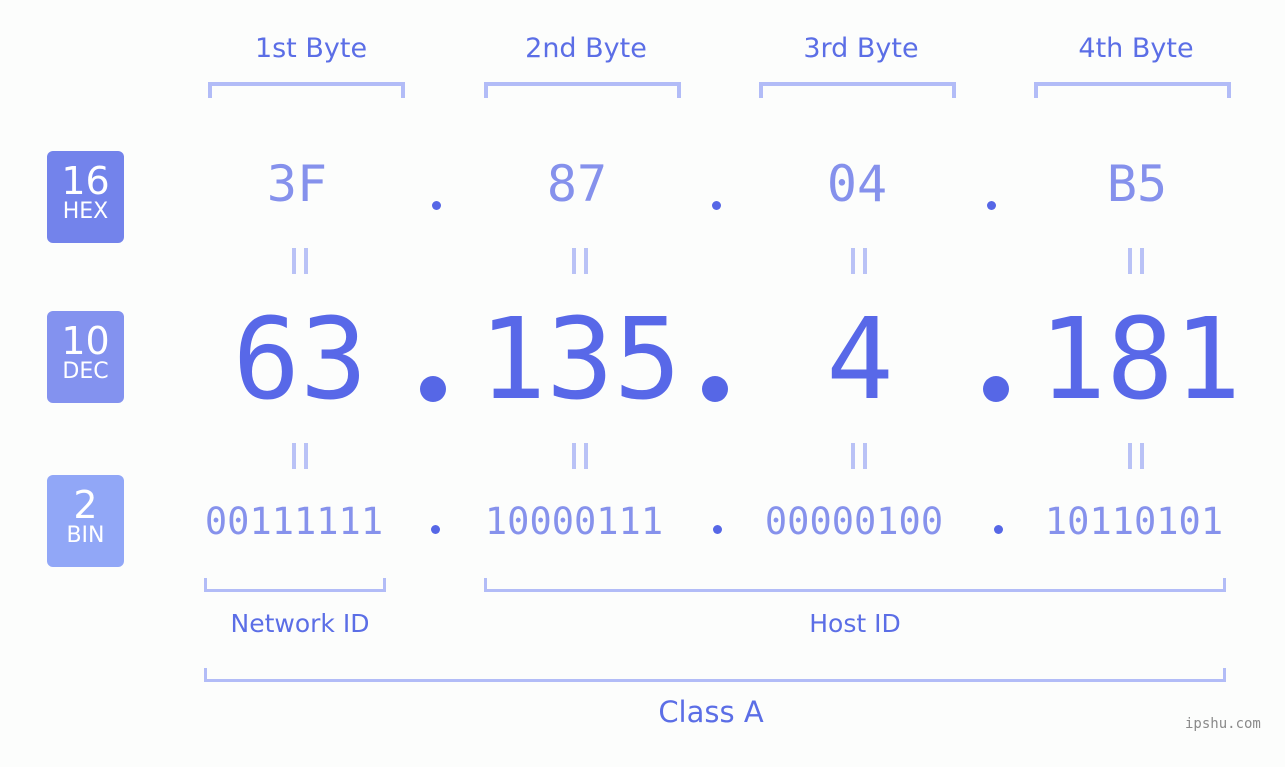  Describe the element at coordinates (1137, 184) in the screenshot. I see `hex-byte-4: B5` at that location.